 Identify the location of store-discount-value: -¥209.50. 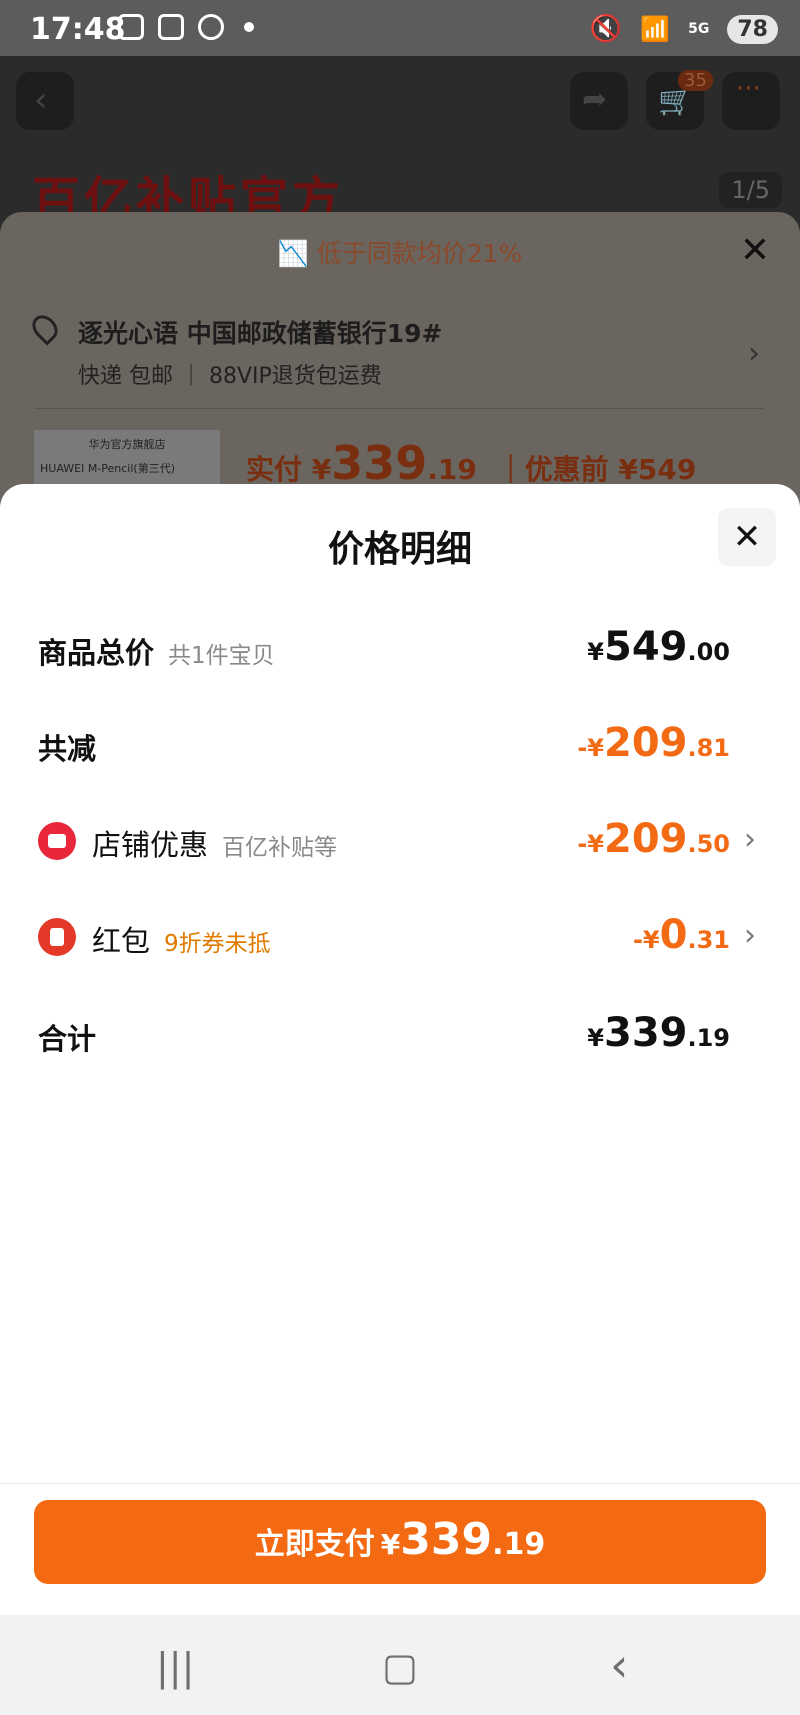
(653, 839).